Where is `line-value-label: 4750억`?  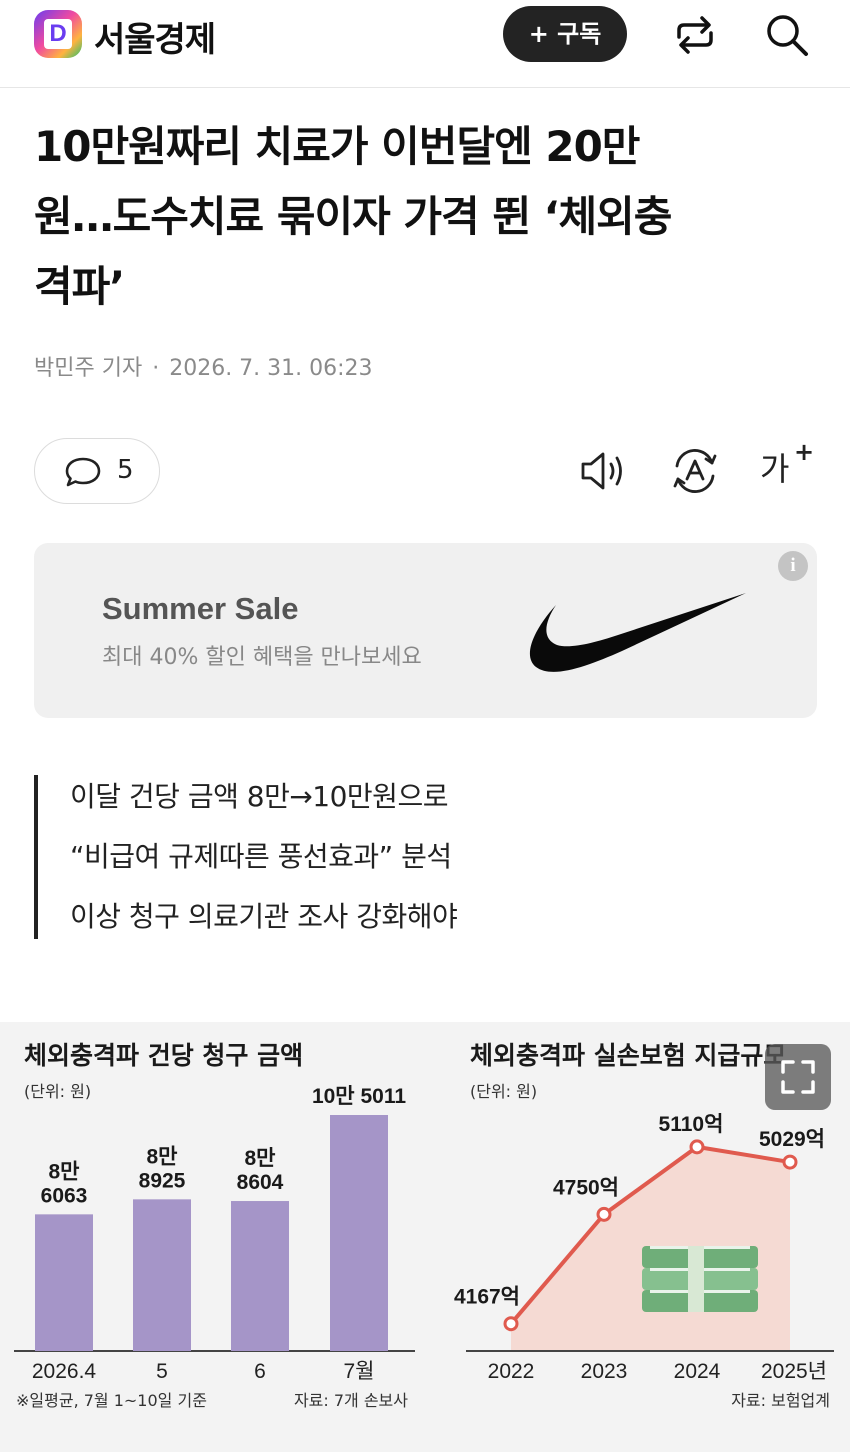 line-value-label: 4750억 is located at coordinates (586, 1187).